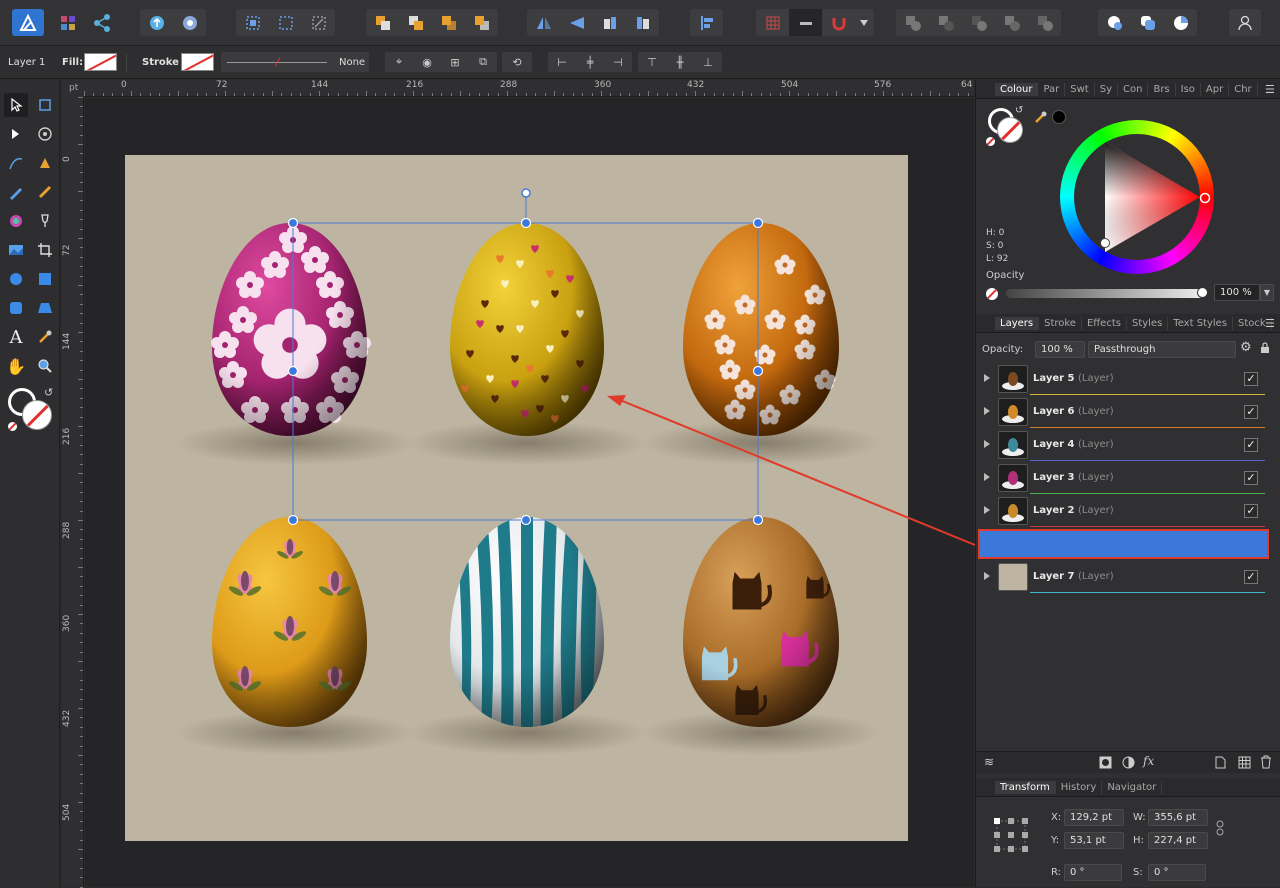 The height and width of the screenshot is (888, 1280). What do you see at coordinates (1093, 872) in the screenshot?
I see `transform-r-field: 0 °` at bounding box center [1093, 872].